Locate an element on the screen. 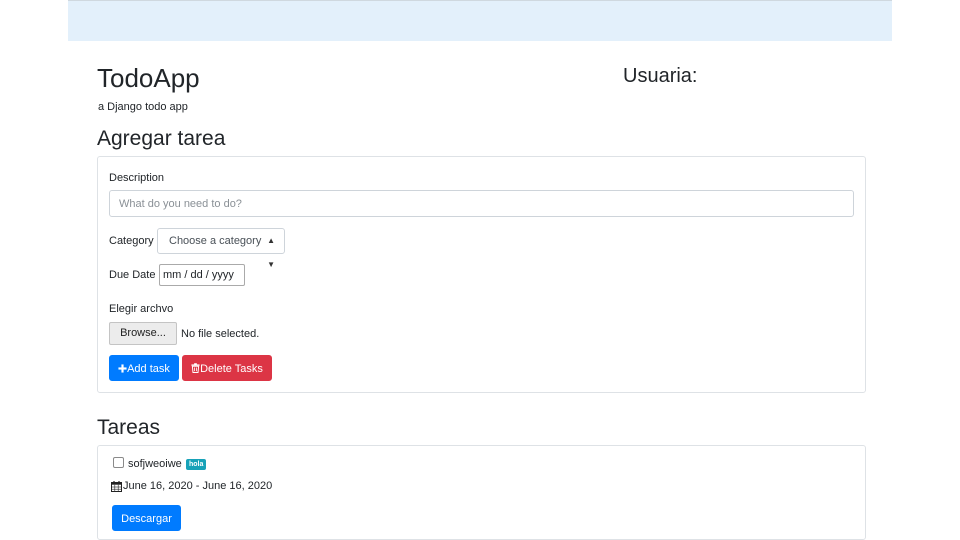  app-subtitle: a Django todo app is located at coordinates (143, 107).